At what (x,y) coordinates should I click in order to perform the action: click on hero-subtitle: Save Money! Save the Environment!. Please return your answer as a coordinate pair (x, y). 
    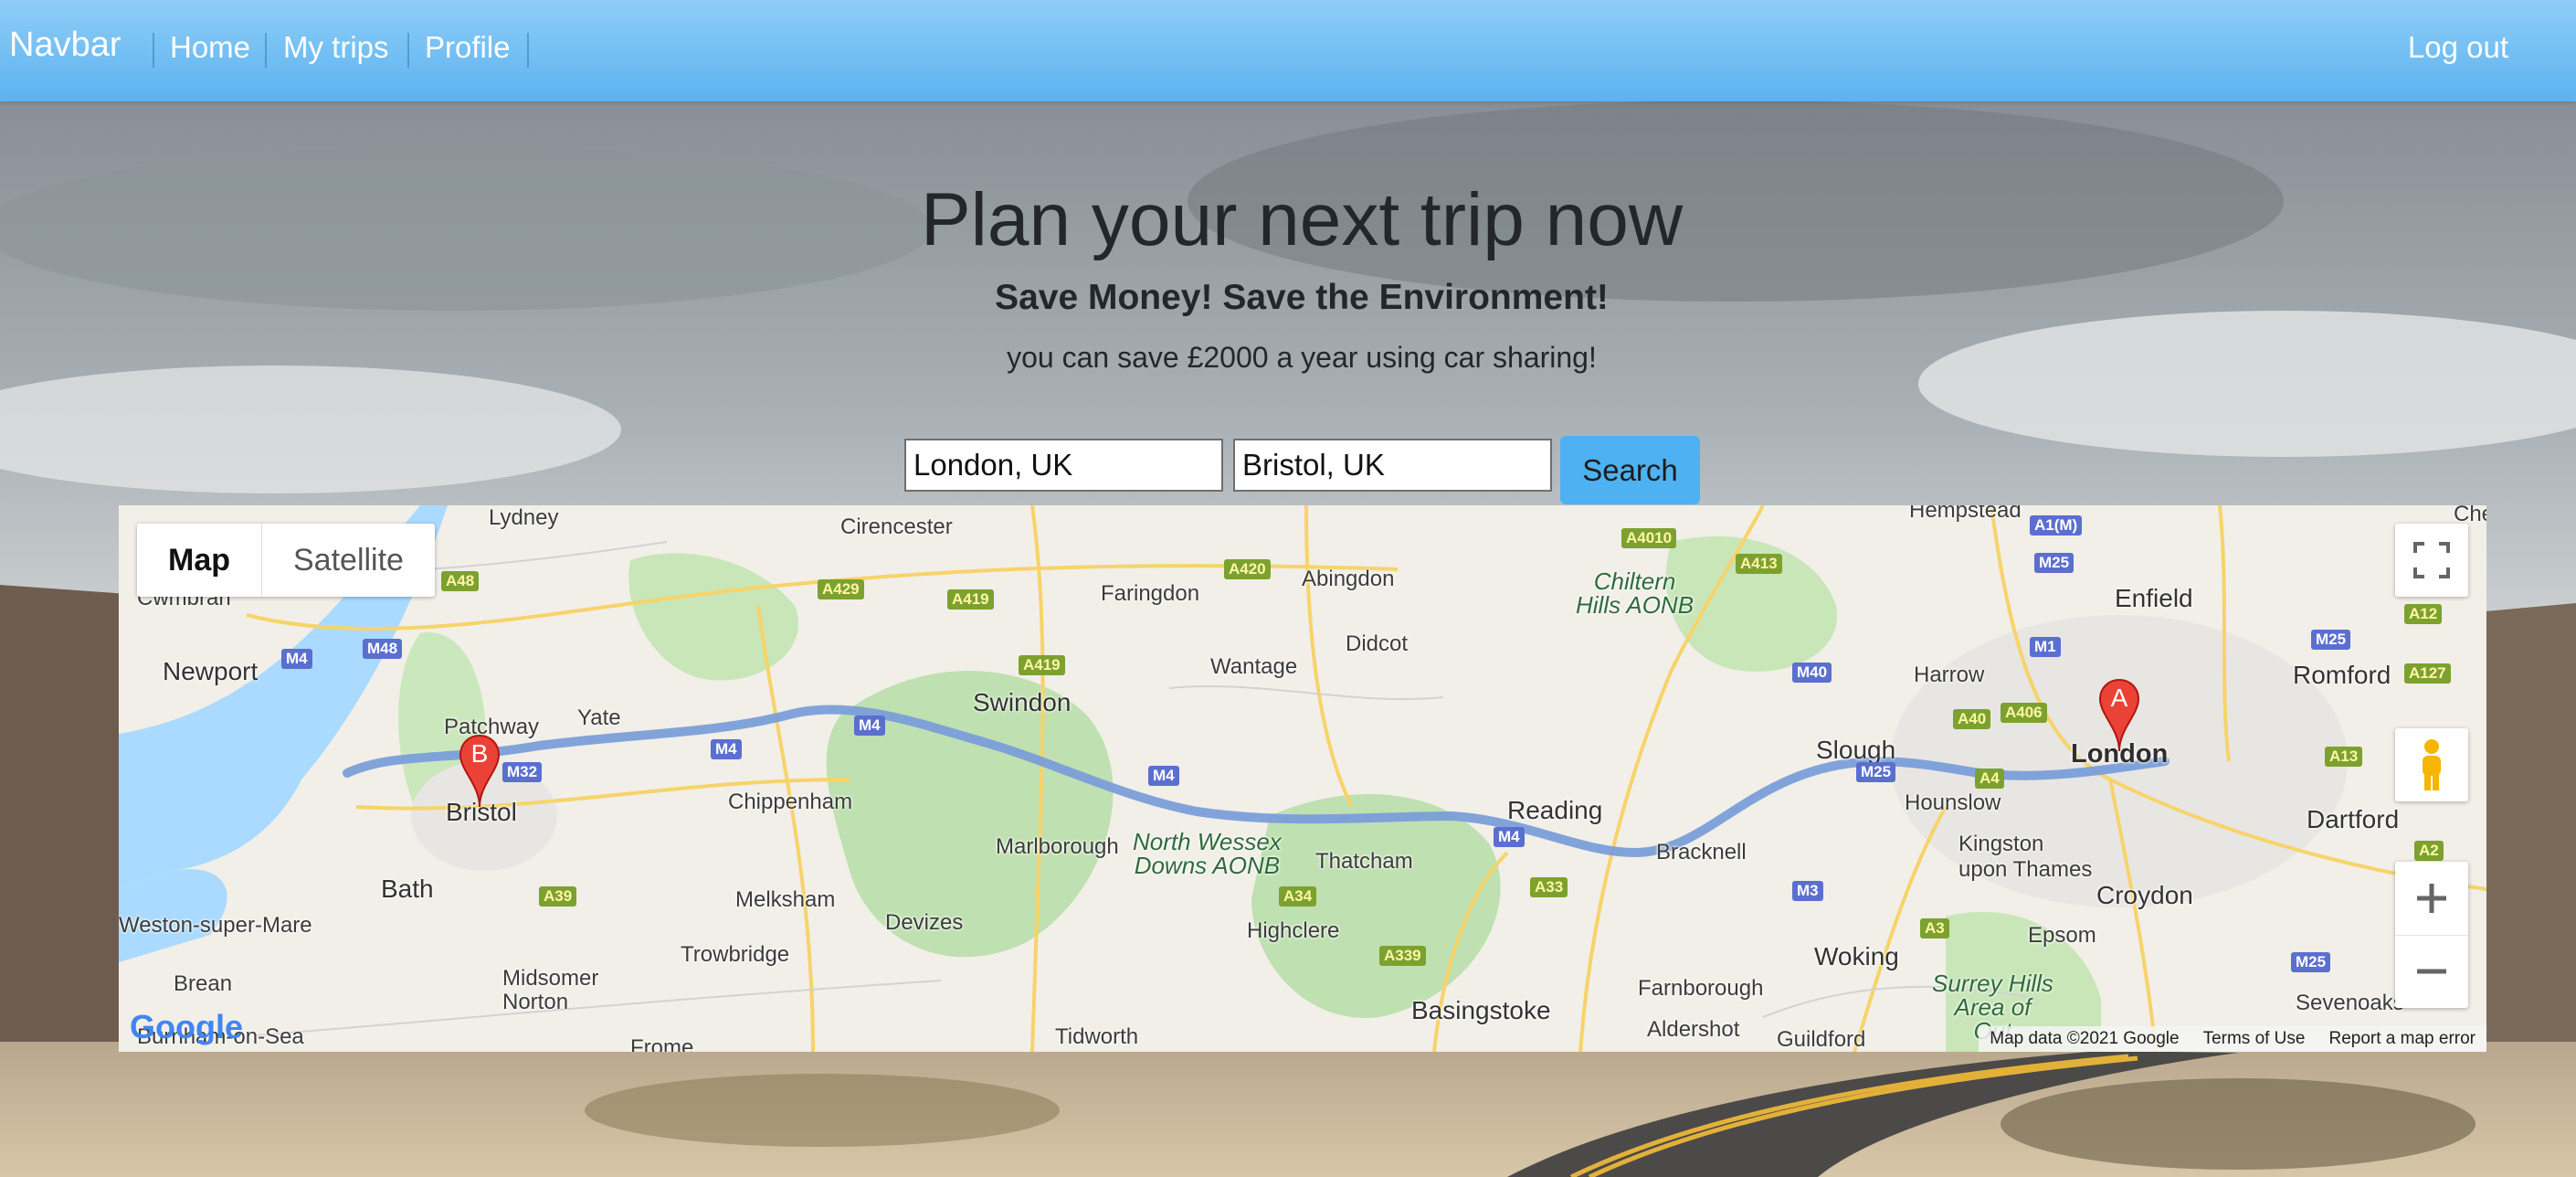
    Looking at the image, I should click on (1302, 298).